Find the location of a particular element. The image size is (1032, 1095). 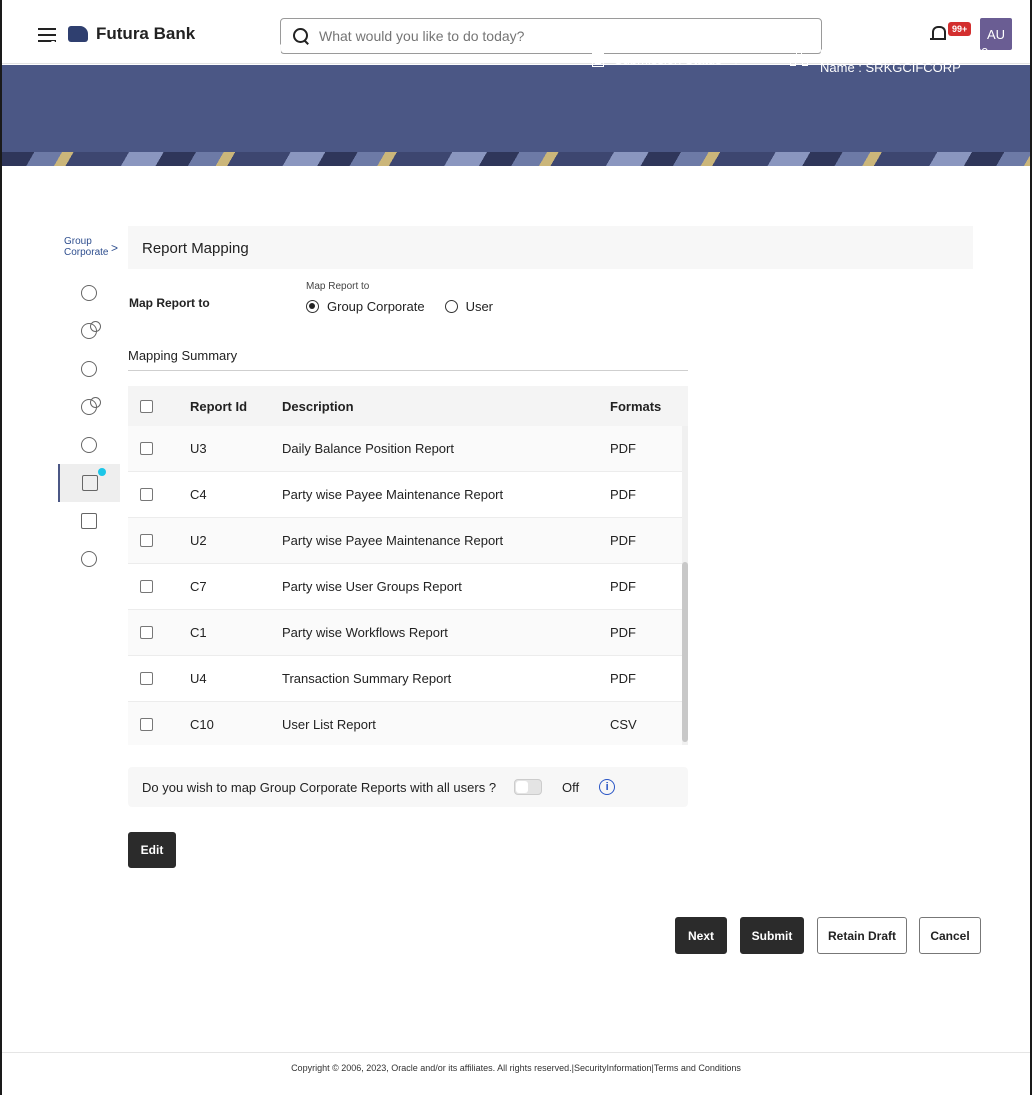

map-all-users-toggle is located at coordinates (528, 787).